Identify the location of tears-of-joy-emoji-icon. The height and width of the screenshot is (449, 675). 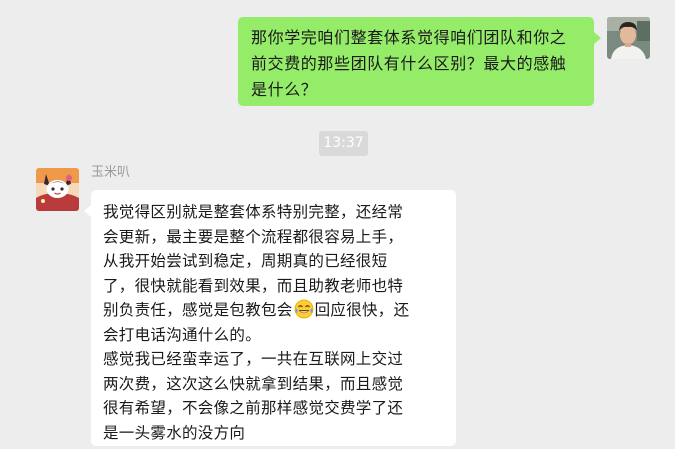
(304, 309).